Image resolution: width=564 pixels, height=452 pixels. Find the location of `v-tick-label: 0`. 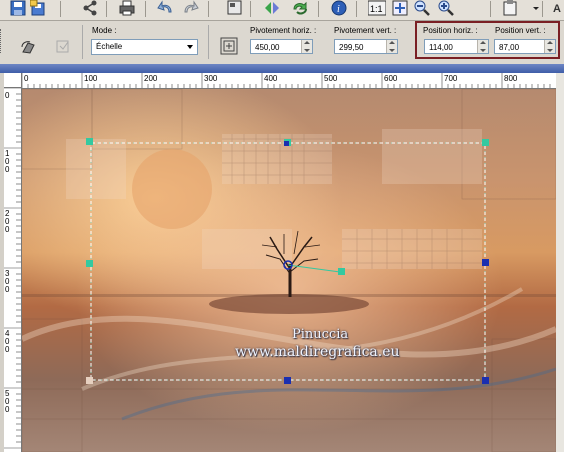

v-tick-label: 0 is located at coordinates (7, 95).